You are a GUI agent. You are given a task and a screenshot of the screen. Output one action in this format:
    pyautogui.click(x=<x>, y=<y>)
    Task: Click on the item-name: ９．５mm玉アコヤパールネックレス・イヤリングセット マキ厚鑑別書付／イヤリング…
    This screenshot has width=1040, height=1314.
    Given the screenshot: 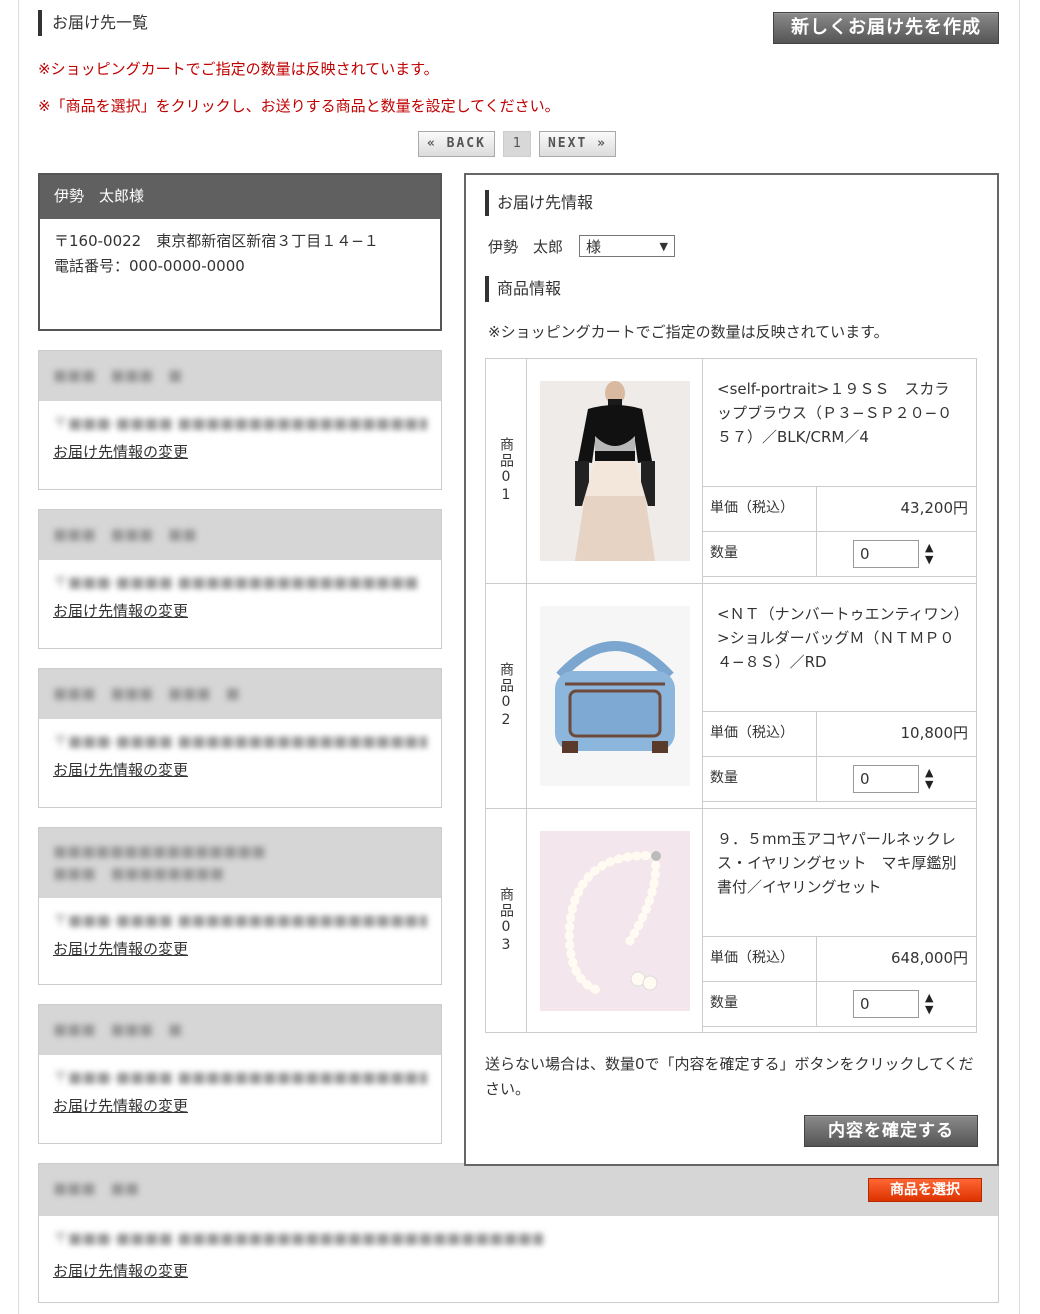 What is the action you would take?
    pyautogui.click(x=839, y=873)
    